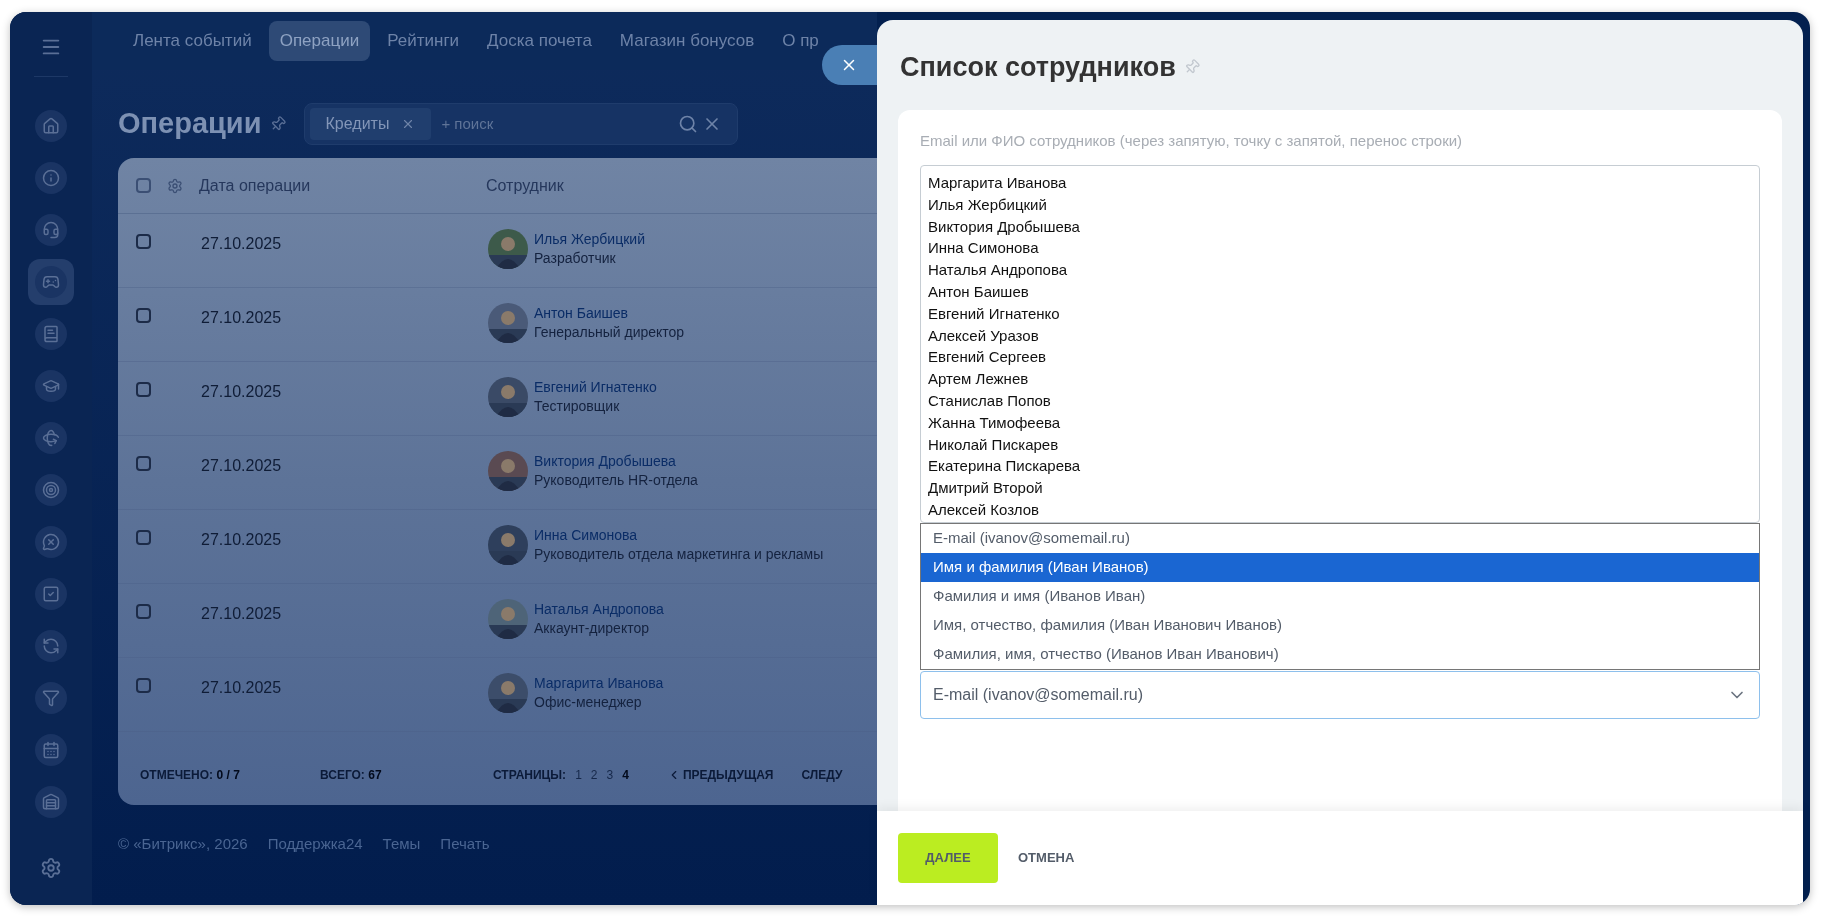  Describe the element at coordinates (351, 775) in the screenshot. I see `total-count: ВСЕГО: 67` at that location.